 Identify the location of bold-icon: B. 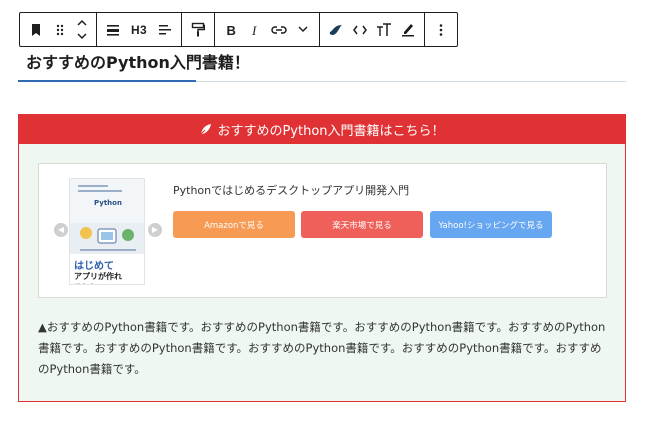
(231, 29).